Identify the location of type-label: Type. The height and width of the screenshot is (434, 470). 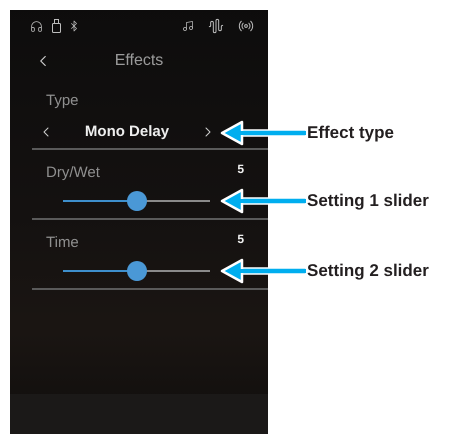
(62, 100).